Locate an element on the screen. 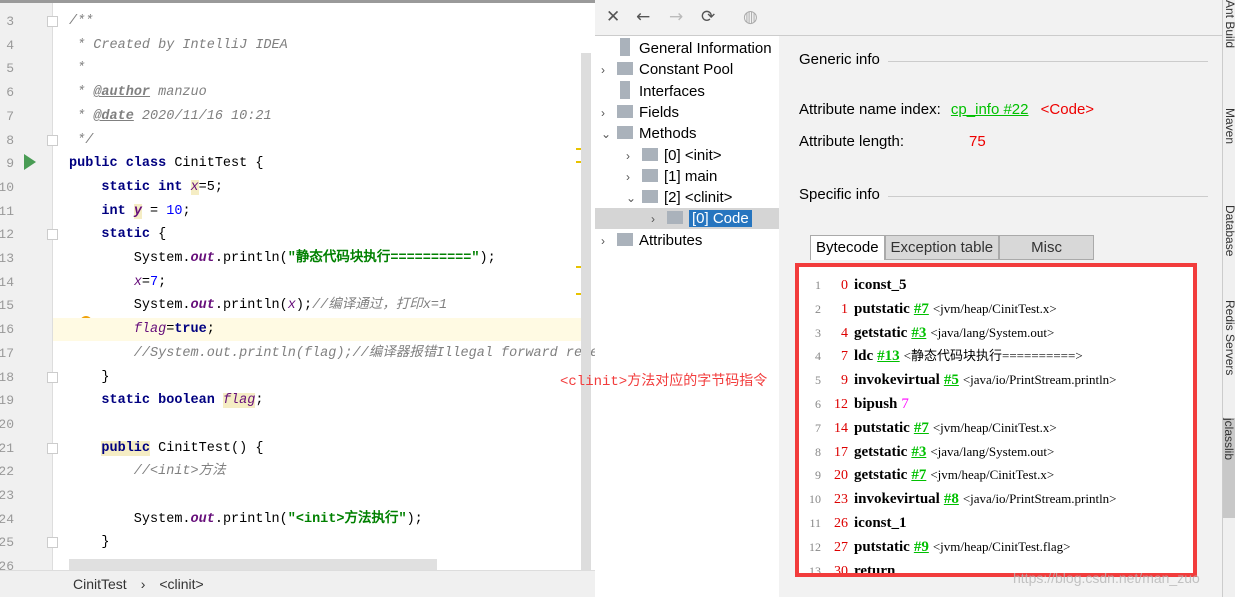  code-line: * is located at coordinates (77, 68).